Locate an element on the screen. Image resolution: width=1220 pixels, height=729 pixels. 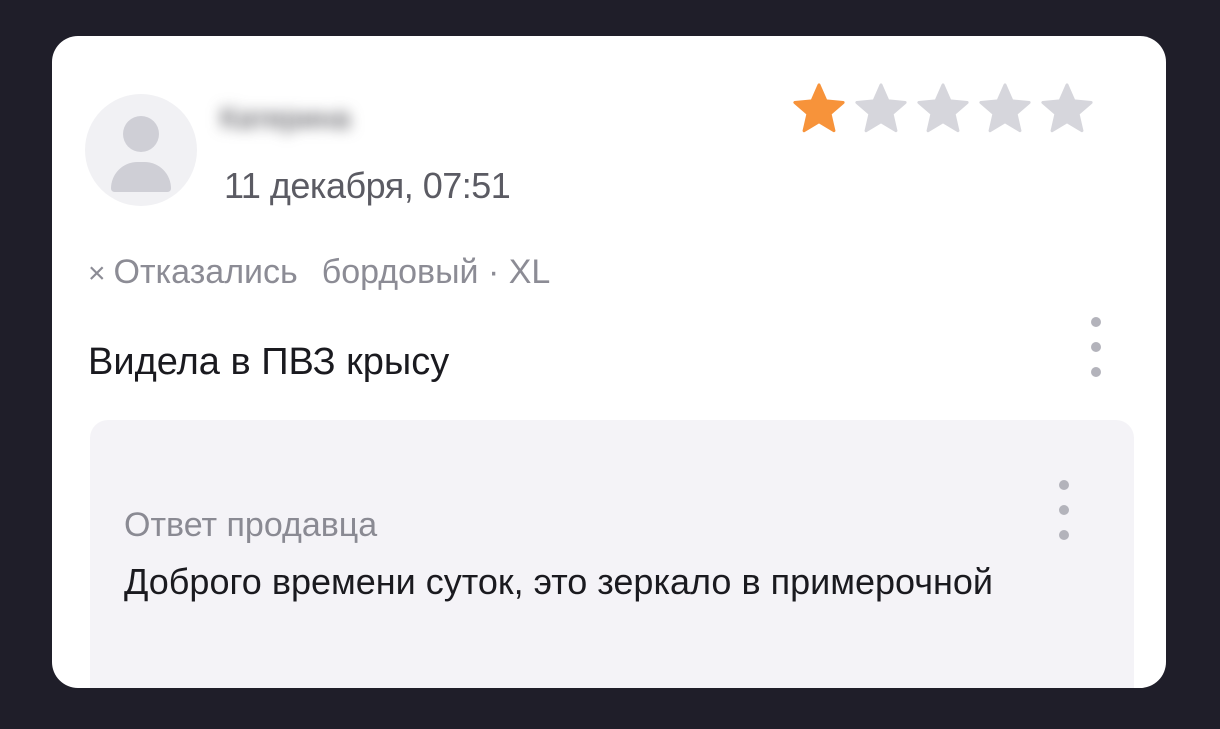
avatar-body-shape is located at coordinates (141, 177).